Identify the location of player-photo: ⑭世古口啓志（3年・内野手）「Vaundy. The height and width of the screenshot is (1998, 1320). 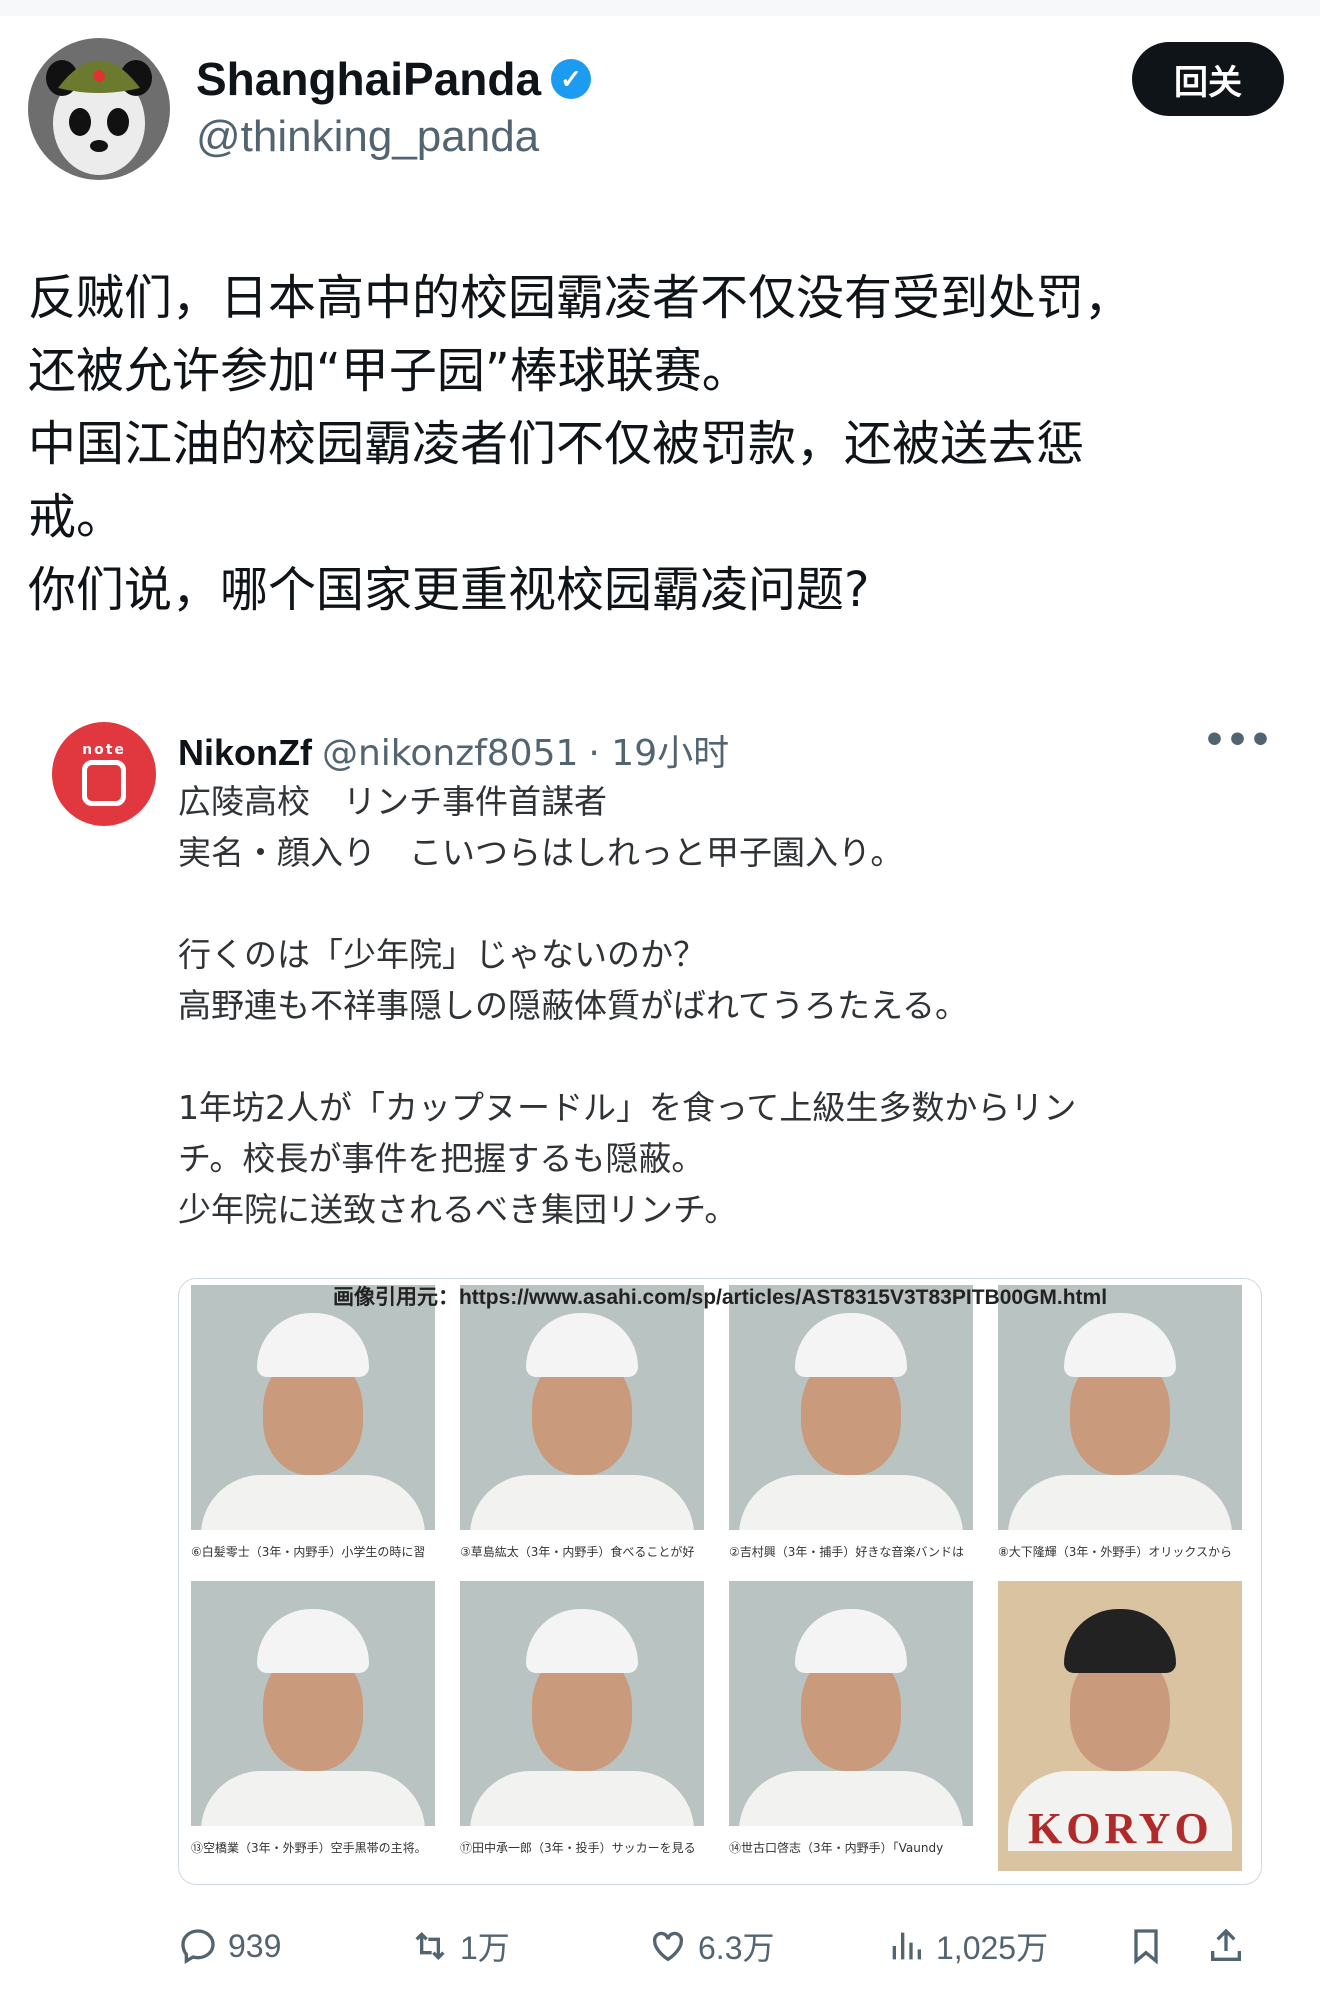
(848, 1731).